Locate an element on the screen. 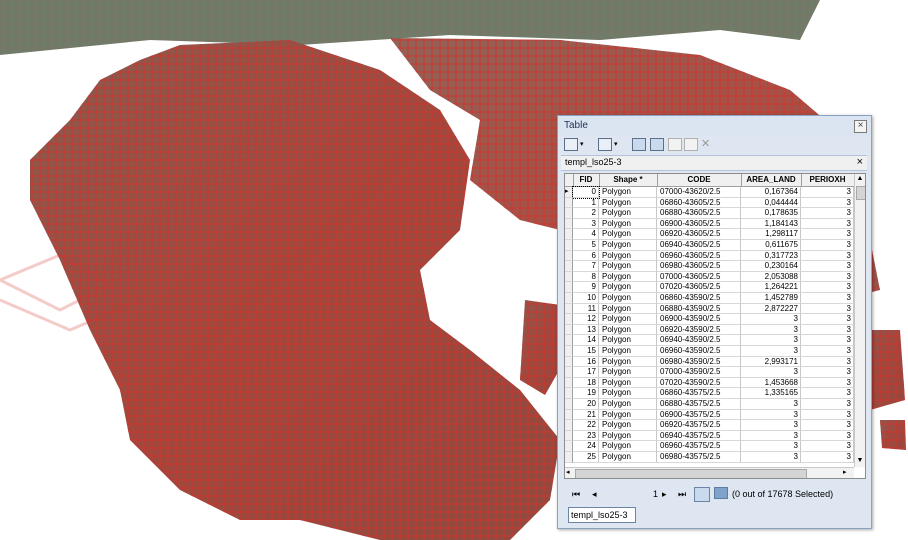 This screenshot has height=540, width=908. table-row: ▸ 0 Polygon 07000-43620/2.5 0,167364 3 is located at coordinates (709, 192).